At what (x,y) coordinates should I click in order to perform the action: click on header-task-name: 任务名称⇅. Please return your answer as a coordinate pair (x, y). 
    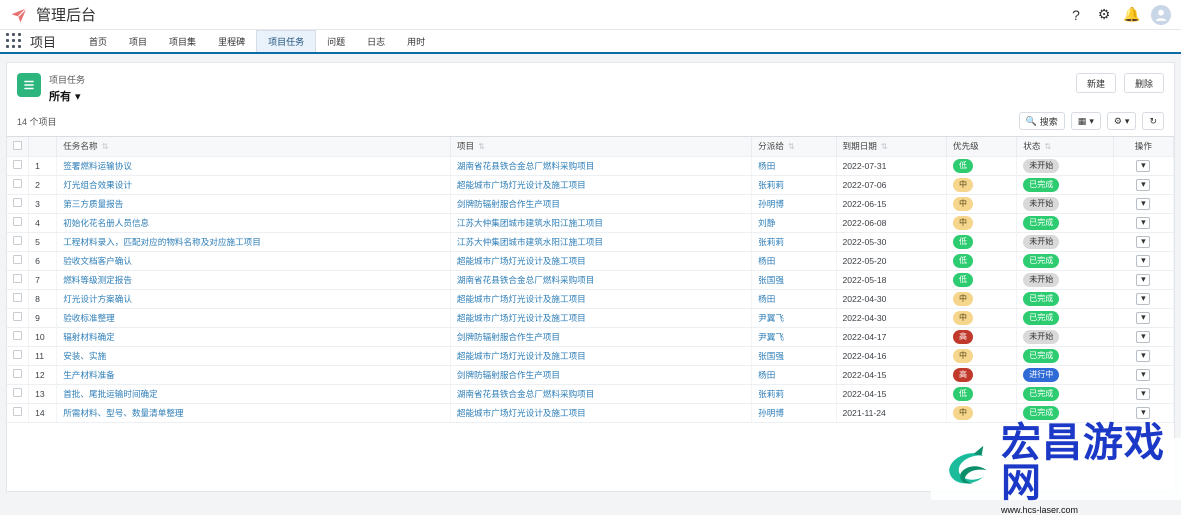
    Looking at the image, I should click on (254, 146).